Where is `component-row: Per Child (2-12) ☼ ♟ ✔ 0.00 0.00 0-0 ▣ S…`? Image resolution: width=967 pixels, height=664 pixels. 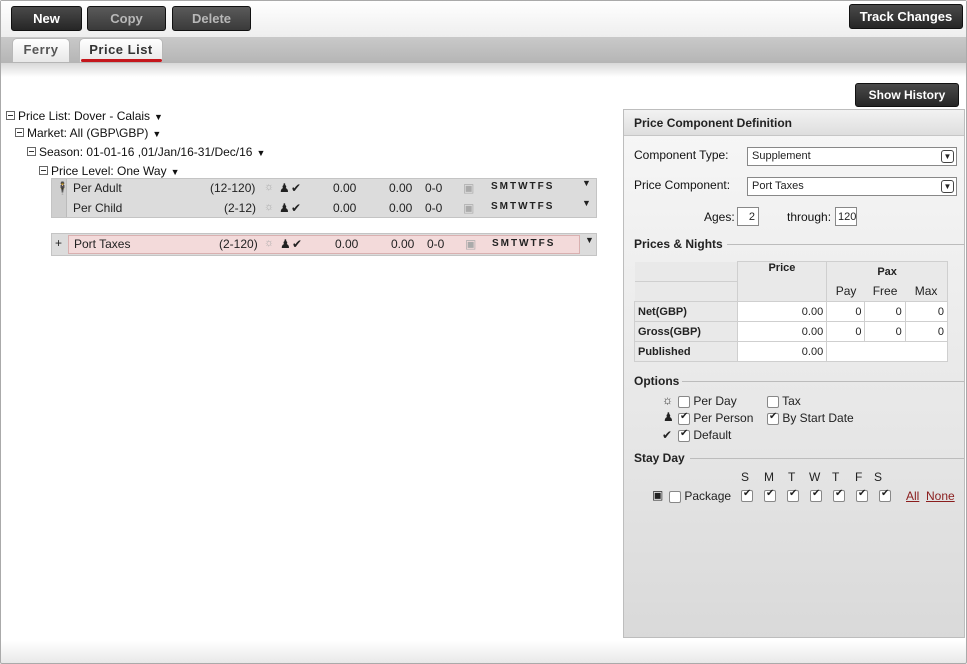
component-row: Per Child (2-12) ☼ ♟ ✔ 0.00 0.00 0-0 ▣ S… is located at coordinates (332, 208).